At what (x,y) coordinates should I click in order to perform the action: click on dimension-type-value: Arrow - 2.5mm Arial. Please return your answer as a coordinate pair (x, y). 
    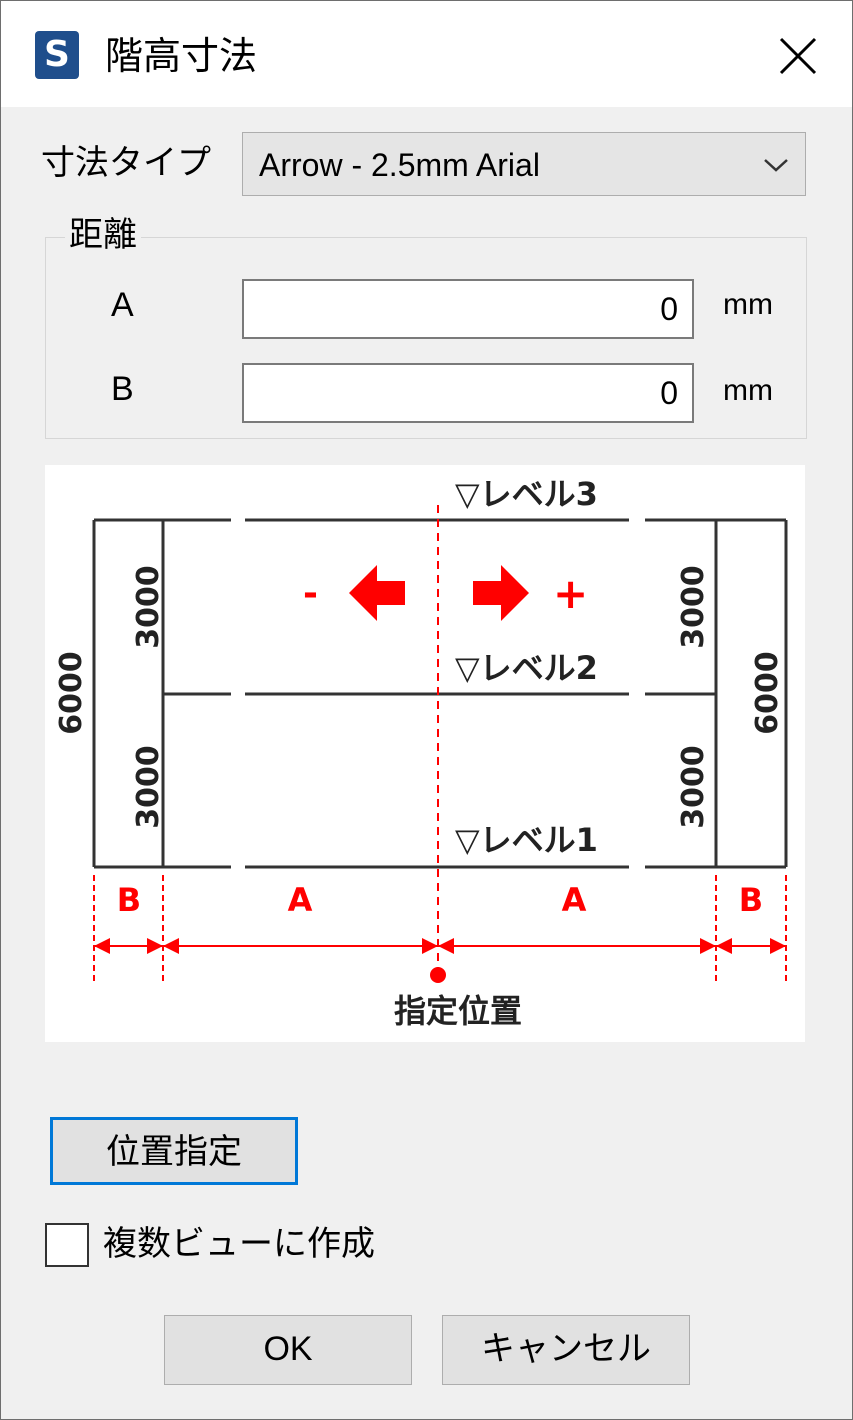
    Looking at the image, I should click on (399, 165).